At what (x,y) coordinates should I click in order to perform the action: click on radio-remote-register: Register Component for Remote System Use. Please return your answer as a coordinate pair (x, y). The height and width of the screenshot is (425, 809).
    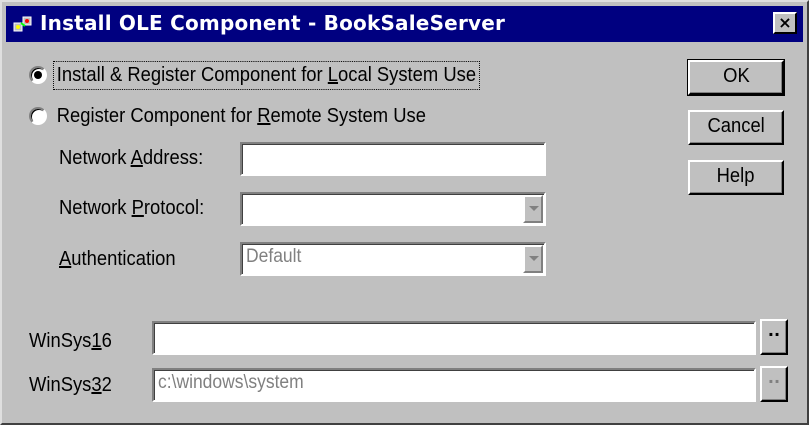
    Looking at the image, I should click on (245, 116).